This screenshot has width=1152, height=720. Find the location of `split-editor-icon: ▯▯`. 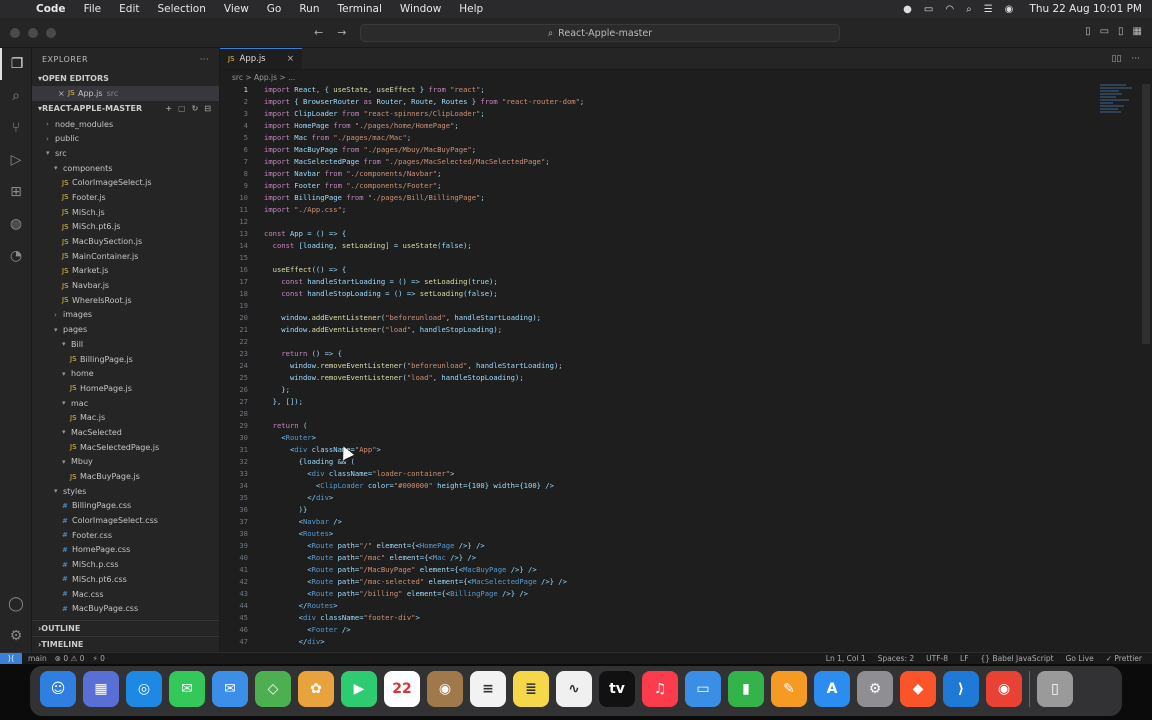

split-editor-icon: ▯▯ is located at coordinates (1117, 59).